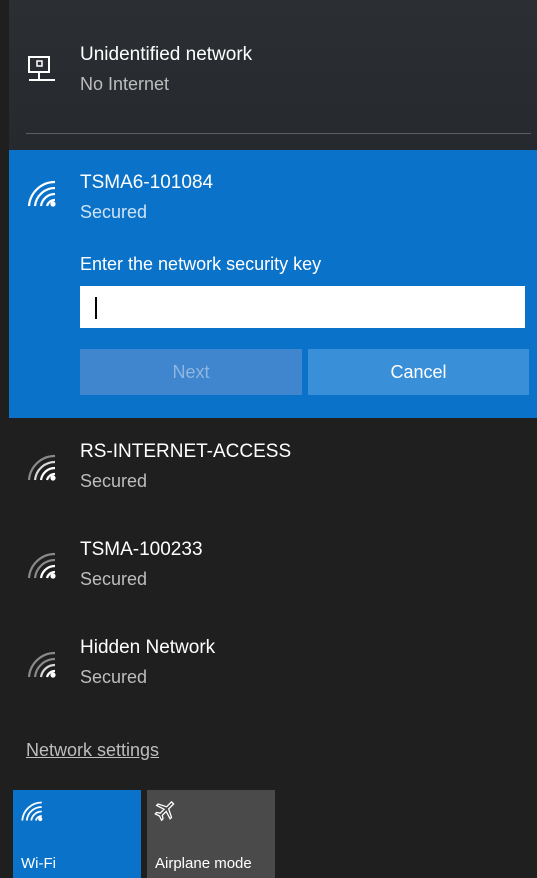 The width and height of the screenshot is (537, 878). Describe the element at coordinates (278, 133) in the screenshot. I see `divider` at that location.